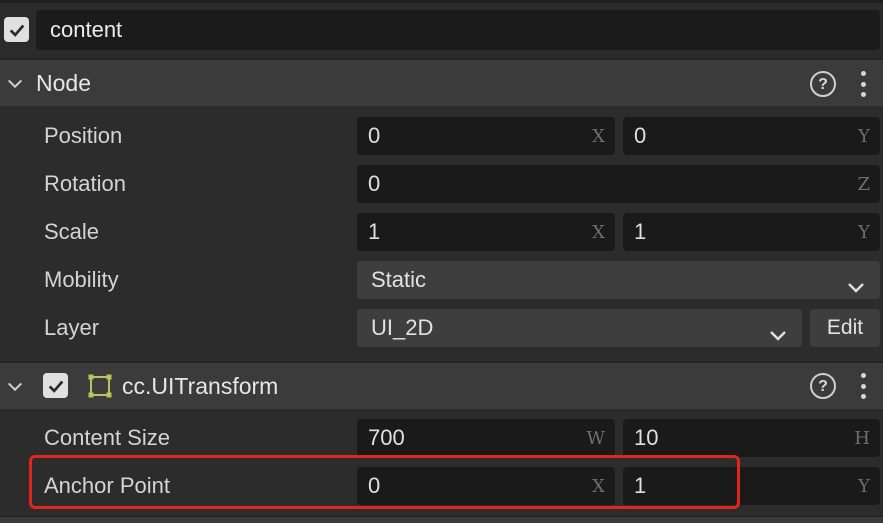 The width and height of the screenshot is (883, 523). What do you see at coordinates (751, 232) in the screenshot?
I see `scale-y-input: 1 Y` at bounding box center [751, 232].